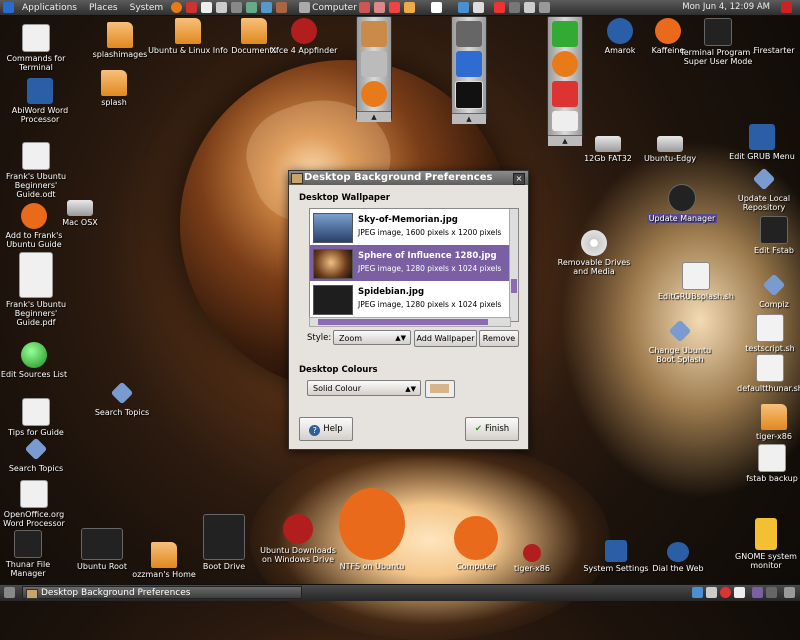  What do you see at coordinates (207, 7) in the screenshot?
I see `mail-icon` at bounding box center [207, 7].